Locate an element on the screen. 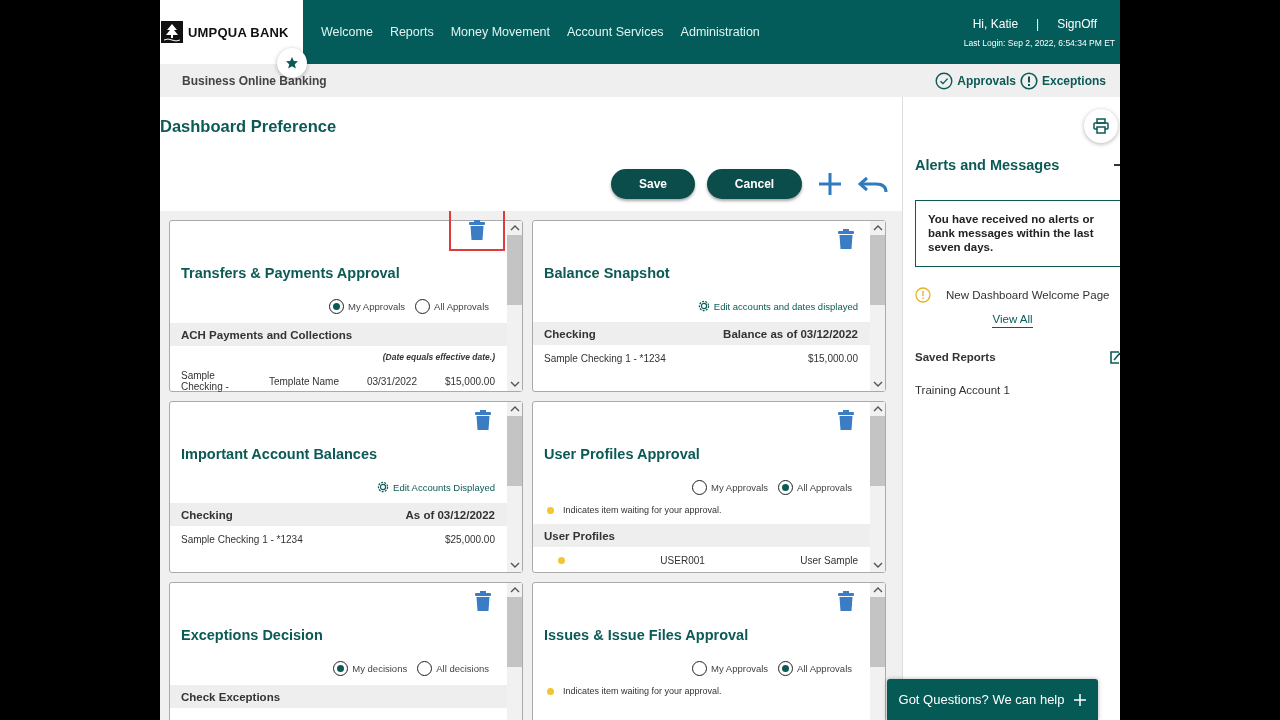 The height and width of the screenshot is (720, 1280). header-link: Approvals is located at coordinates (975, 80).